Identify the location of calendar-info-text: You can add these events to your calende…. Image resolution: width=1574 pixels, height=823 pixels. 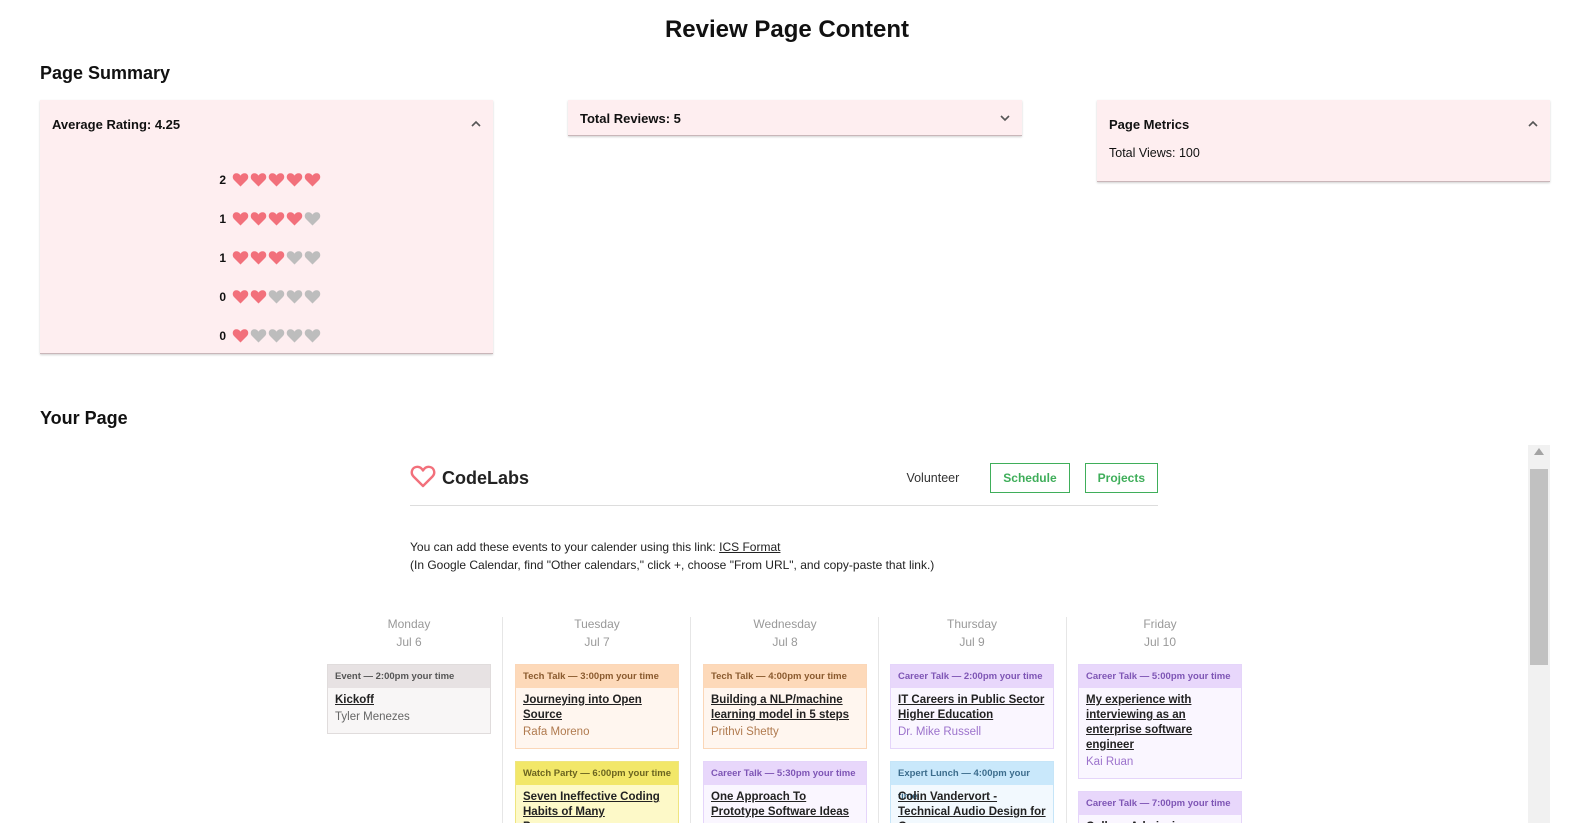
(563, 547).